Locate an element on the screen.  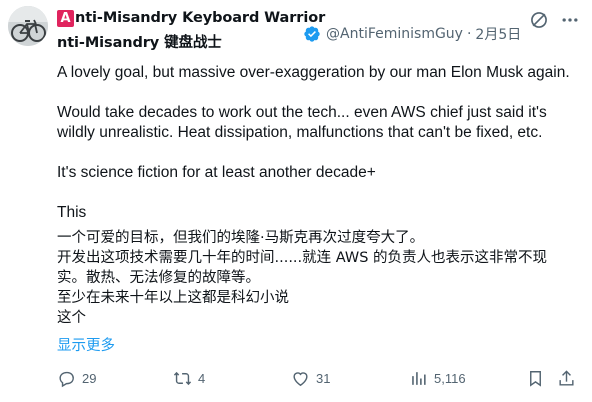
translation-line-3: 实。散热、无法修复的故障等。 is located at coordinates (158, 278).